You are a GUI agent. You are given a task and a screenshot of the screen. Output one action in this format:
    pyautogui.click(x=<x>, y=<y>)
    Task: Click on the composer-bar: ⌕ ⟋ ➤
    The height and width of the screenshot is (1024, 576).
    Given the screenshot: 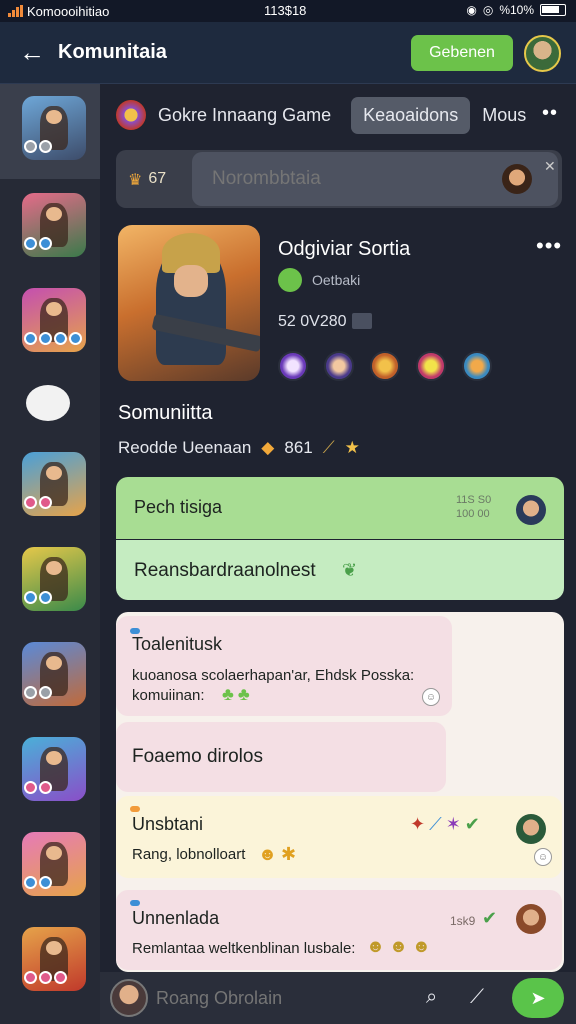 What is the action you would take?
    pyautogui.click(x=338, y=998)
    